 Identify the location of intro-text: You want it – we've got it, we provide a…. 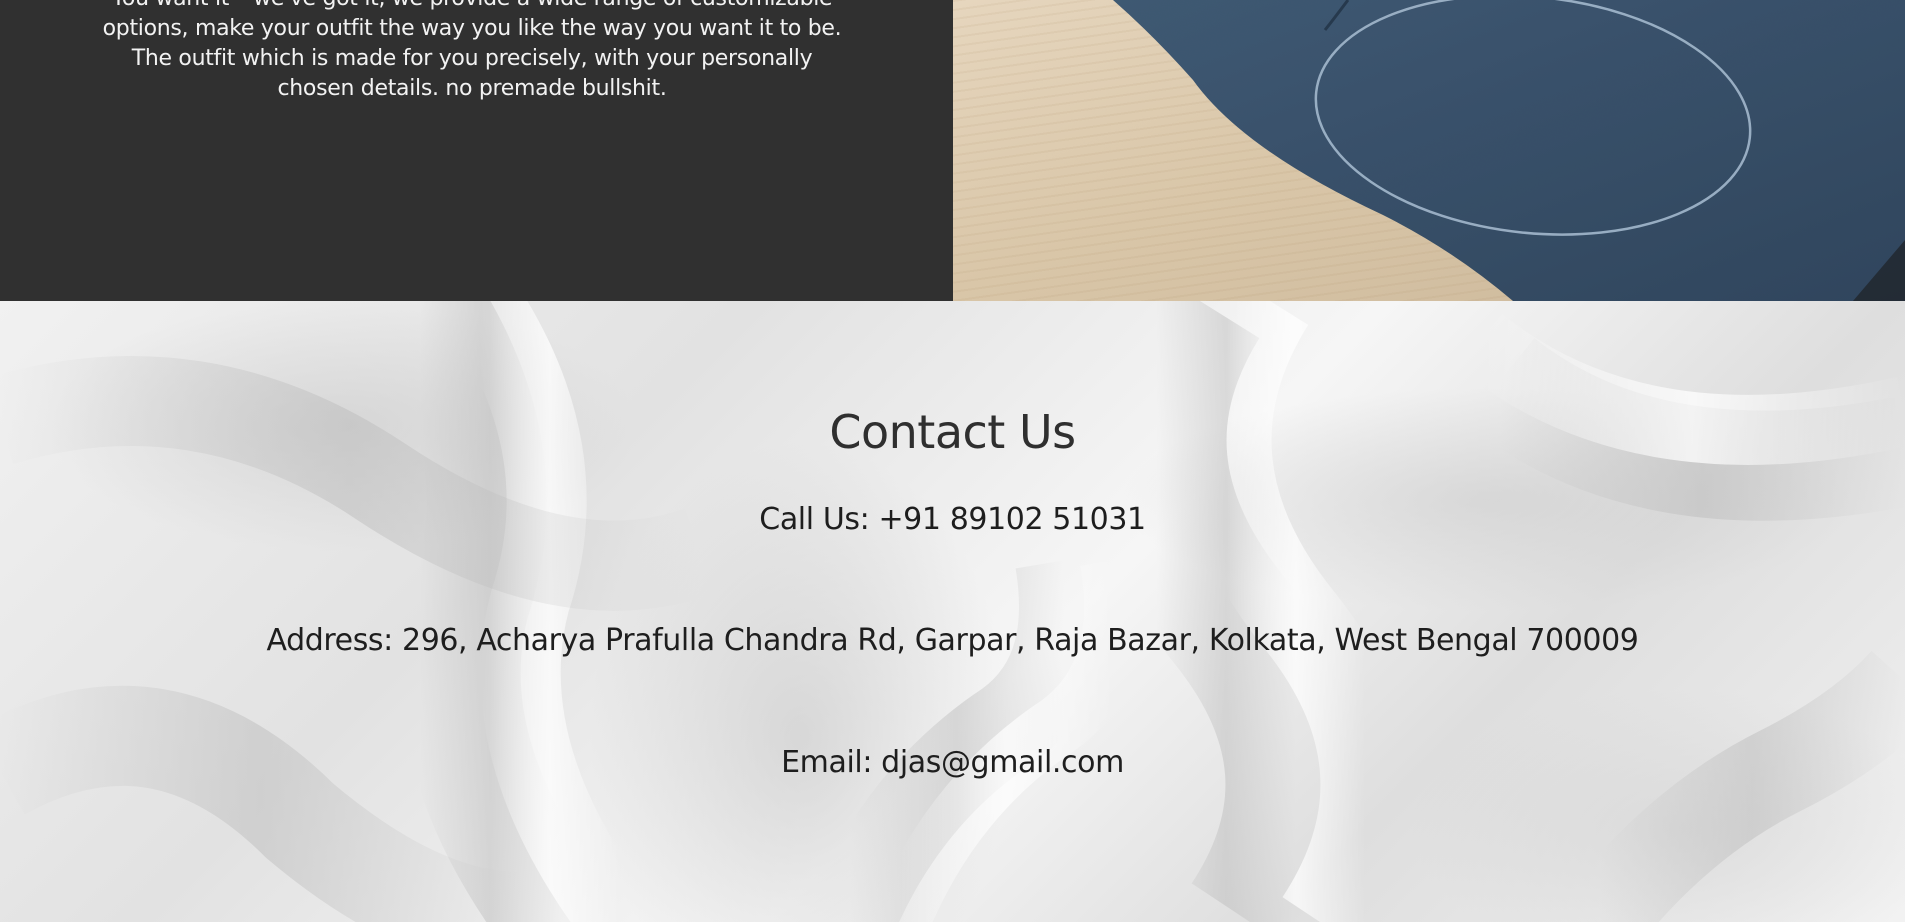
(472, 50).